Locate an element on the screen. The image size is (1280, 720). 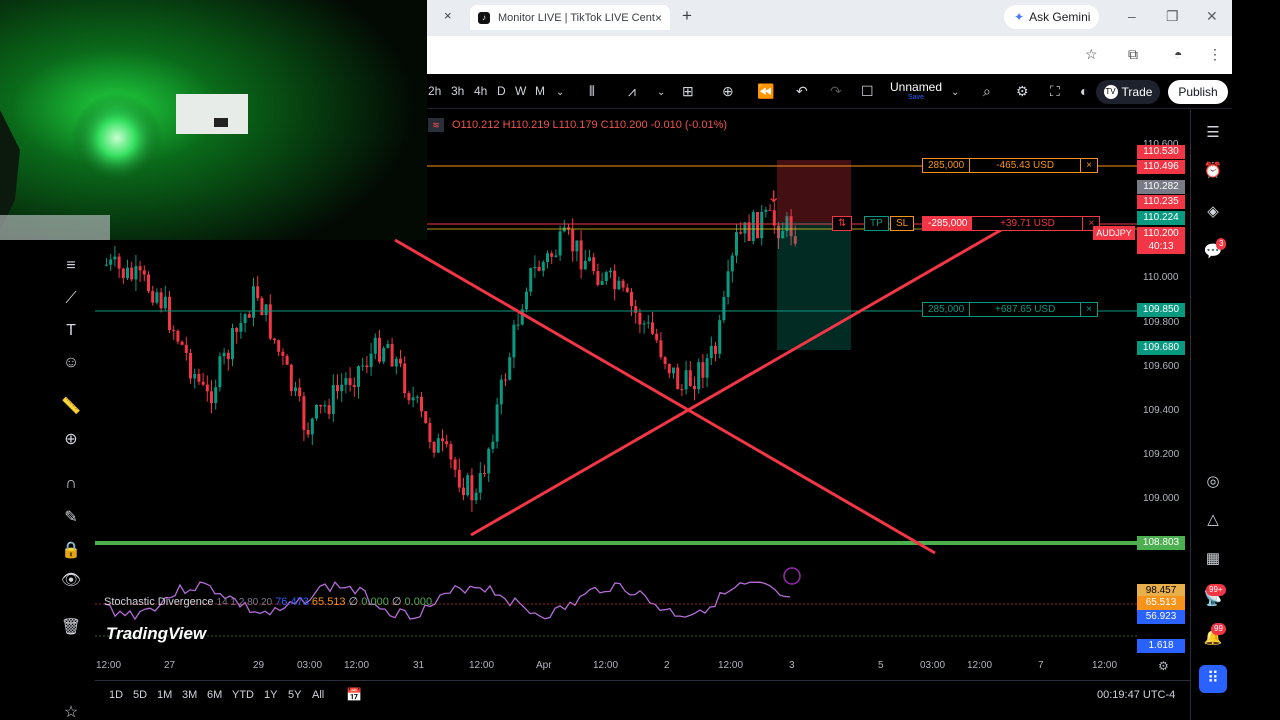
browser-menu-icon: ⋮ is located at coordinates (1215, 54).